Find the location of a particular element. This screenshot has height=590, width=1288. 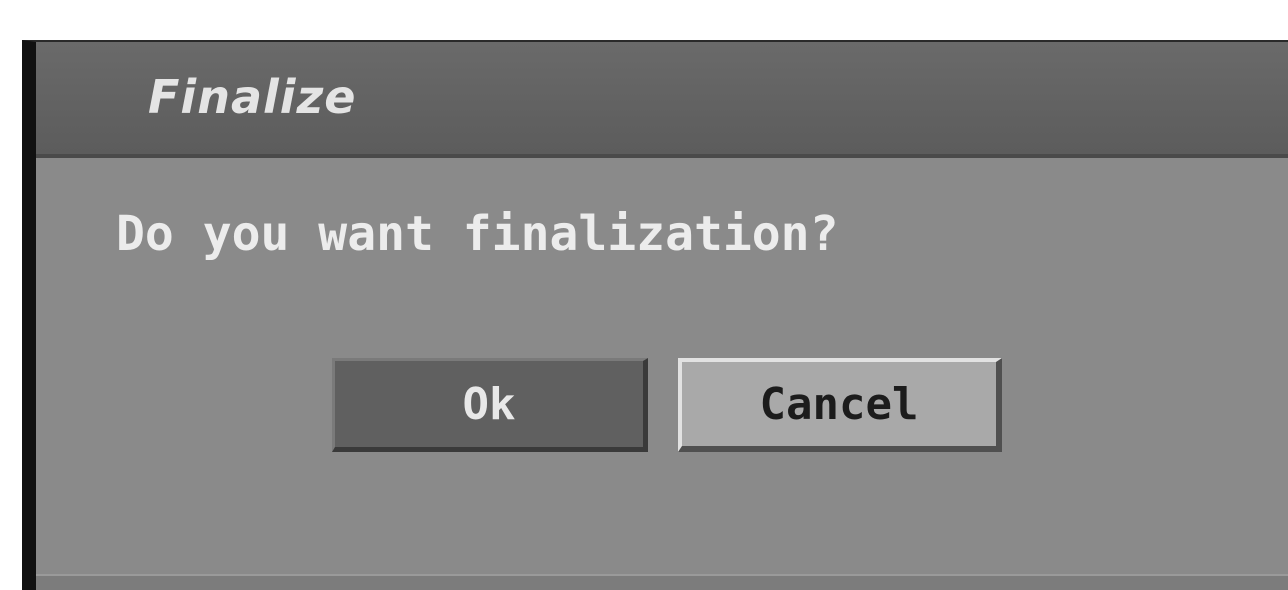

cancel-button-label: Cancel is located at coordinates (839, 404).